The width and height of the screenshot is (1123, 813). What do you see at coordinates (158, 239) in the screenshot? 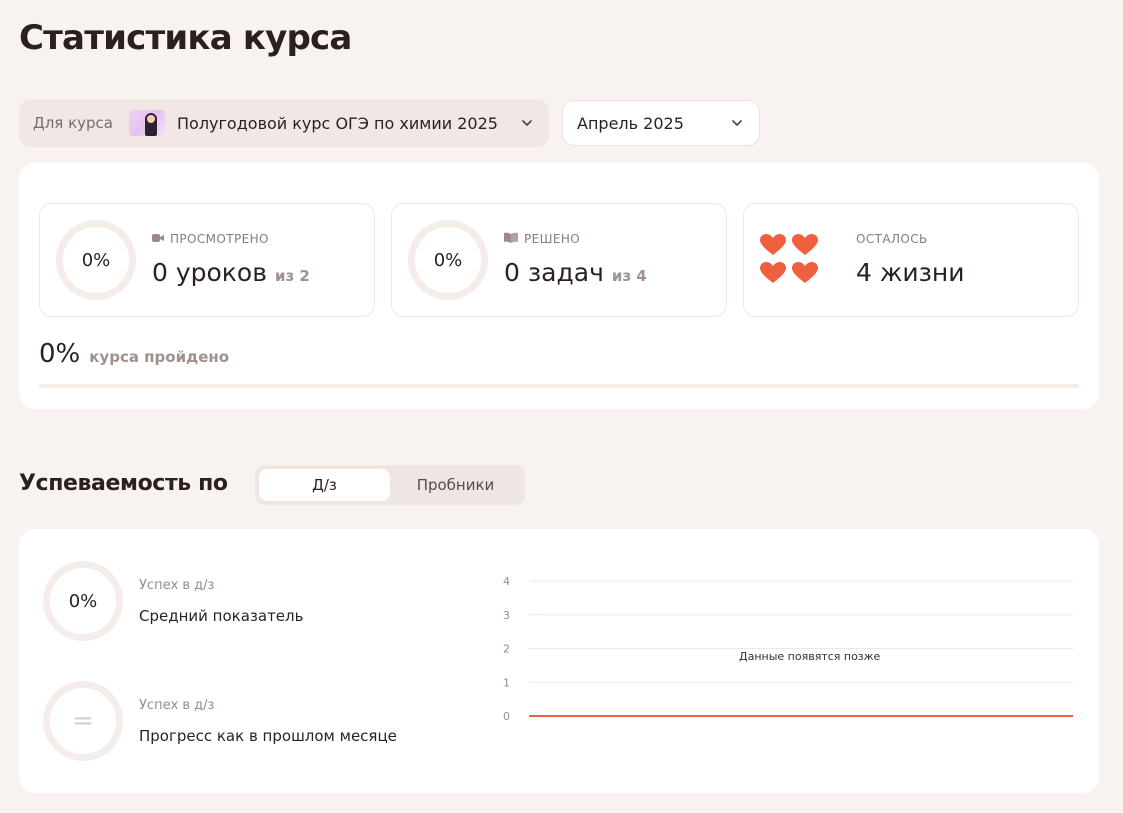
I see `video-icon` at bounding box center [158, 239].